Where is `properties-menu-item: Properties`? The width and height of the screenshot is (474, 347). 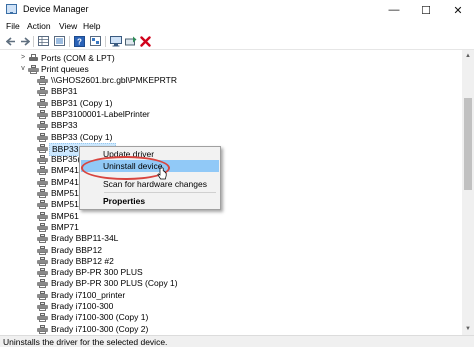
properties-menu-item: Properties is located at coordinates (150, 201).